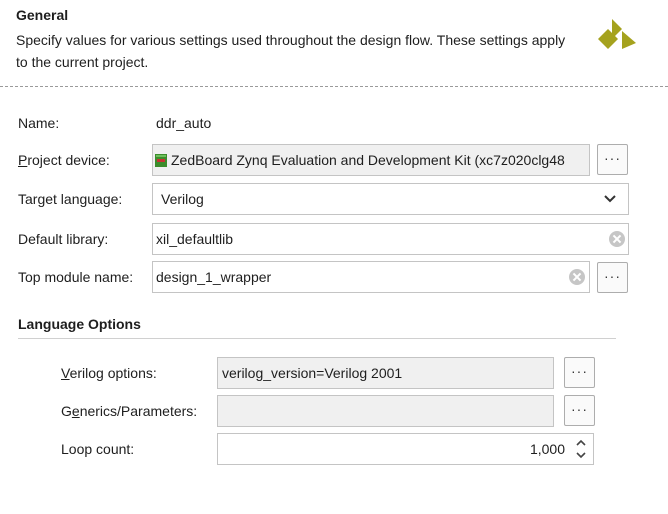  I want to click on generics-label: Generics/Parameters:, so click(129, 411).